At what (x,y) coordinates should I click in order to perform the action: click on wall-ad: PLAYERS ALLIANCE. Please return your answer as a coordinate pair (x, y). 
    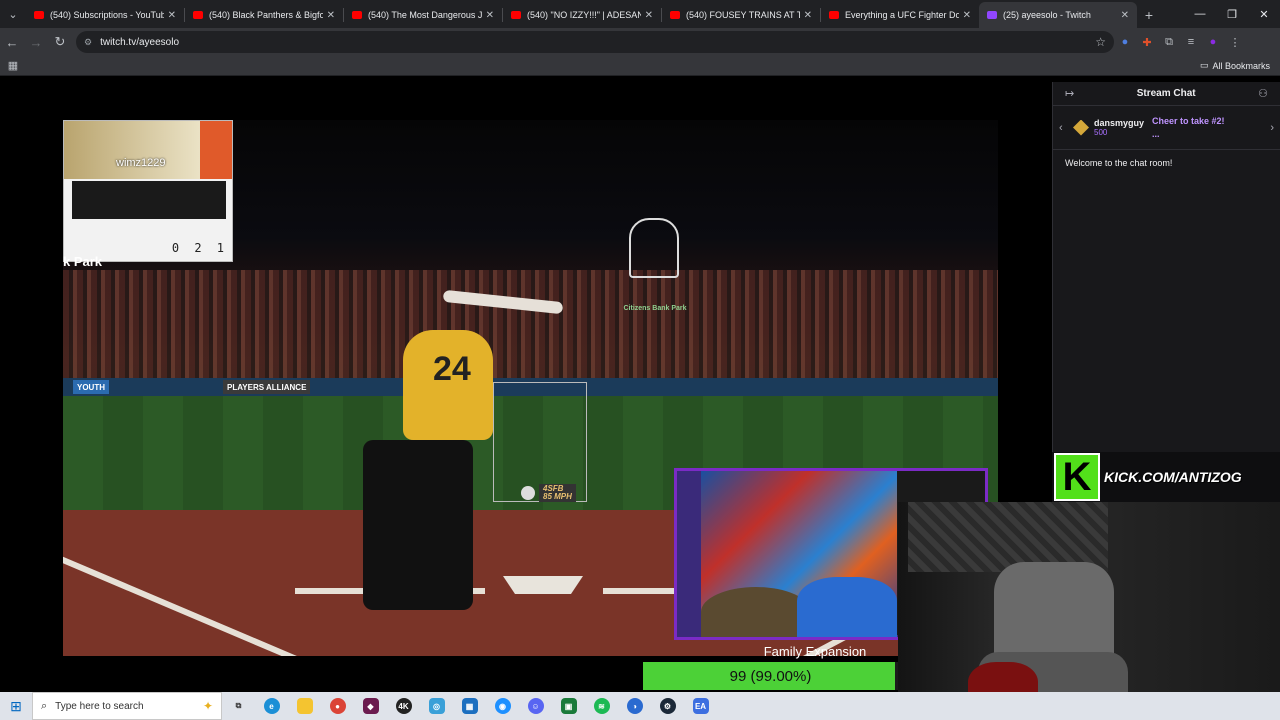
    Looking at the image, I should click on (267, 387).